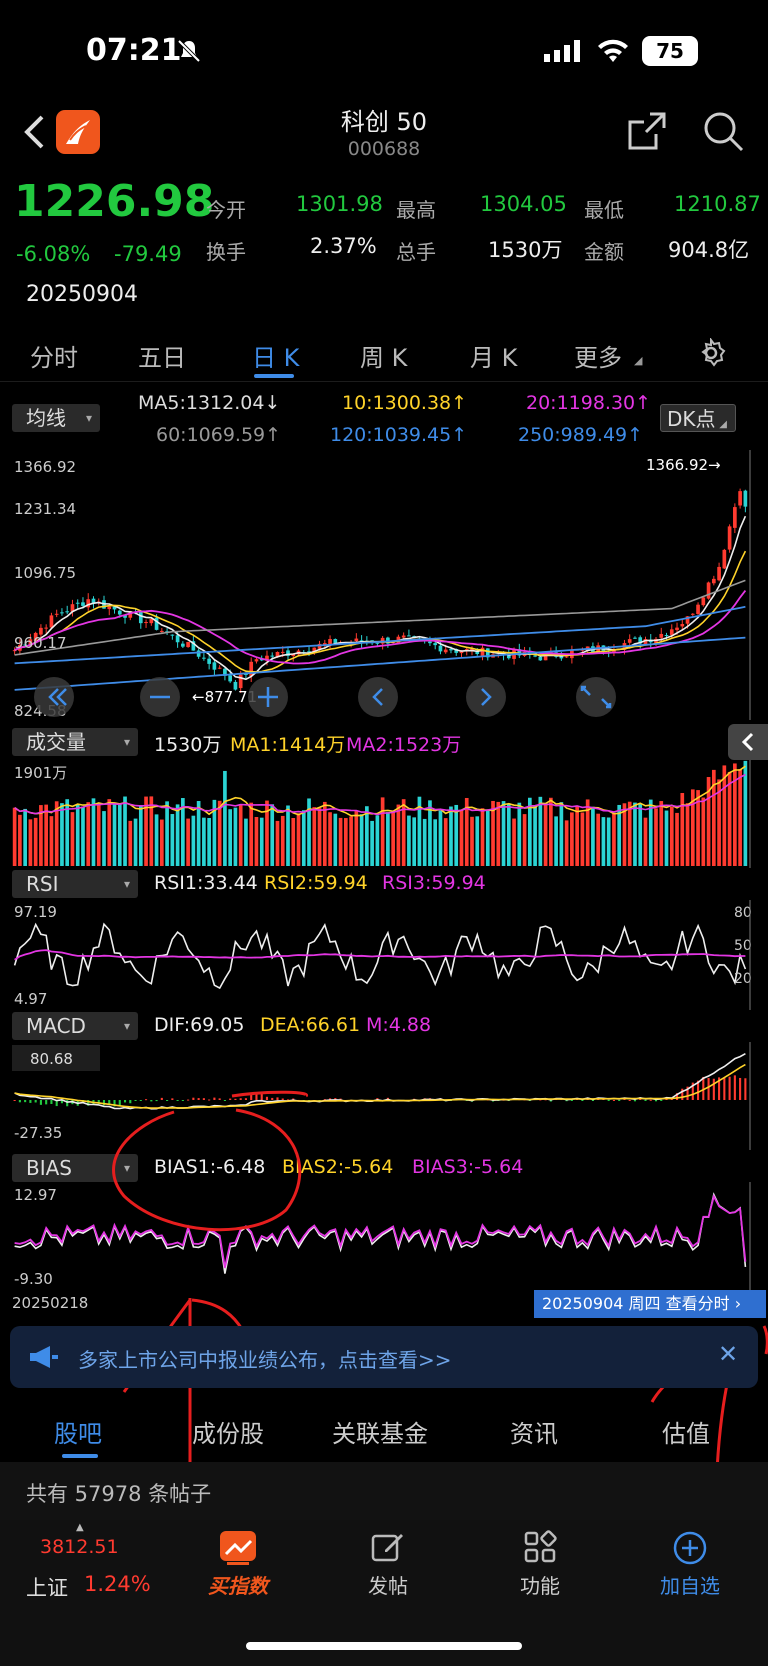 This screenshot has width=768, height=1666. Describe the element at coordinates (434, 883) in the screenshot. I see `rsi3-value: RSI3:59.94` at that location.